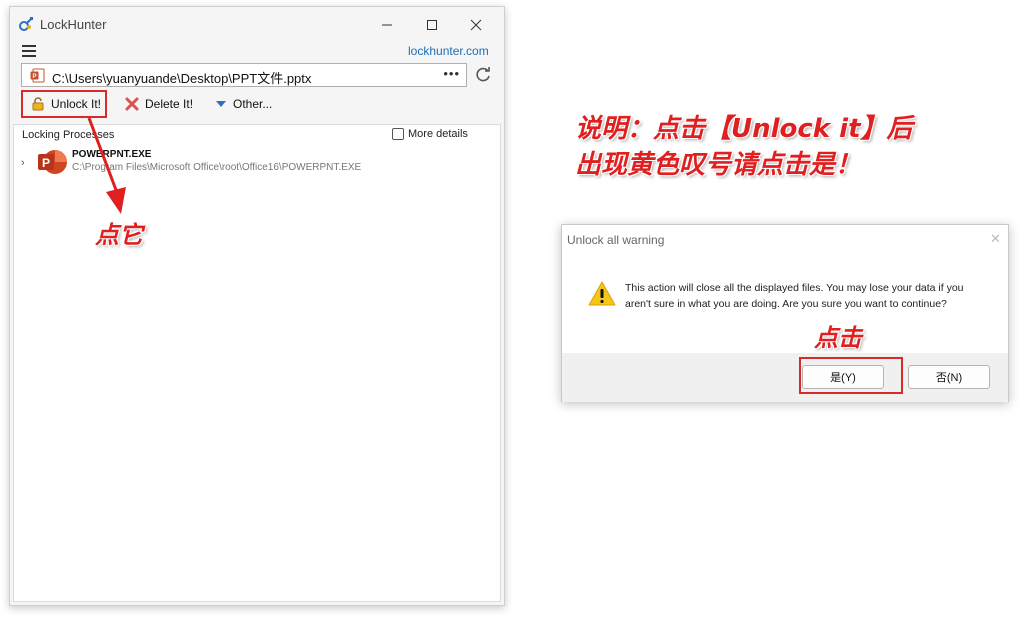  Describe the element at coordinates (111, 154) in the screenshot. I see `process-name: POWERPNT.EXE` at that location.